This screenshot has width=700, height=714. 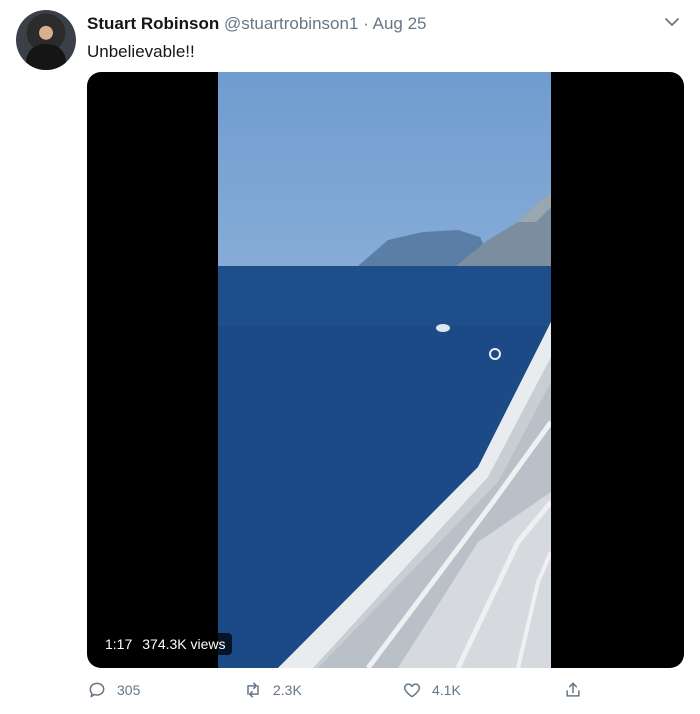 What do you see at coordinates (412, 690) in the screenshot?
I see `heart-icon` at bounding box center [412, 690].